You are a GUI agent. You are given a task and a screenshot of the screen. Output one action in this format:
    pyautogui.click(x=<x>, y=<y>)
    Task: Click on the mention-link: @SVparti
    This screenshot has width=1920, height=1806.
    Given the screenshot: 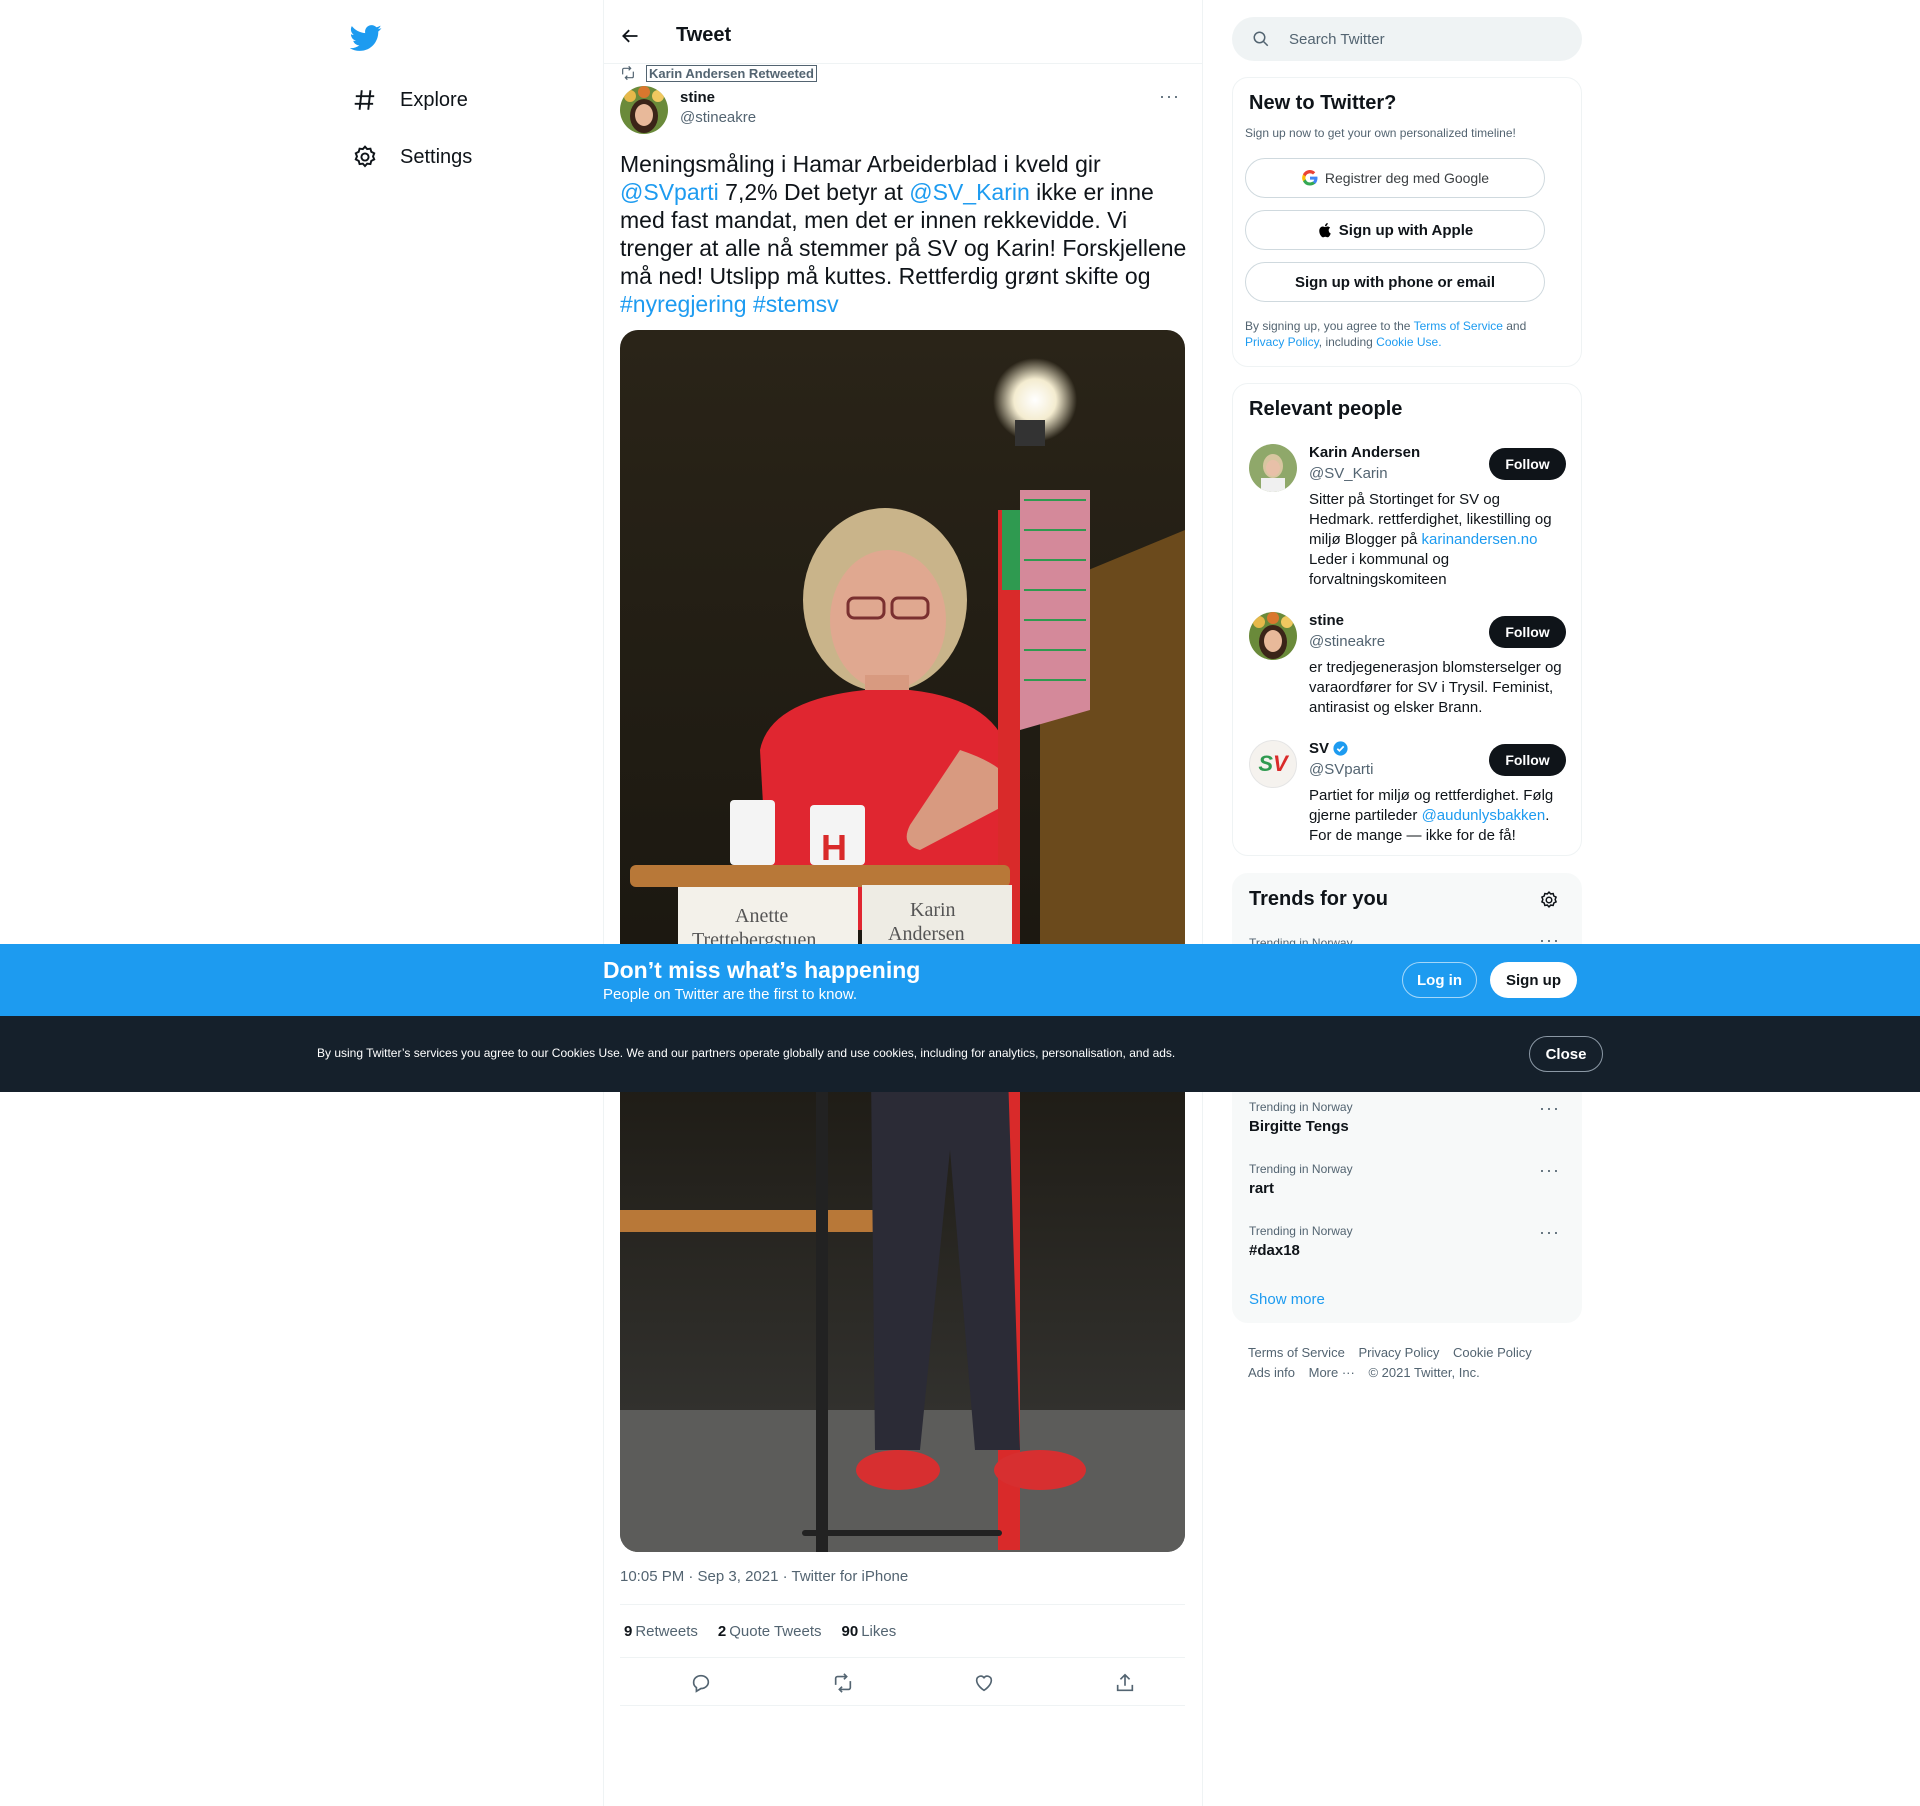 What is the action you would take?
    pyautogui.click(x=669, y=192)
    